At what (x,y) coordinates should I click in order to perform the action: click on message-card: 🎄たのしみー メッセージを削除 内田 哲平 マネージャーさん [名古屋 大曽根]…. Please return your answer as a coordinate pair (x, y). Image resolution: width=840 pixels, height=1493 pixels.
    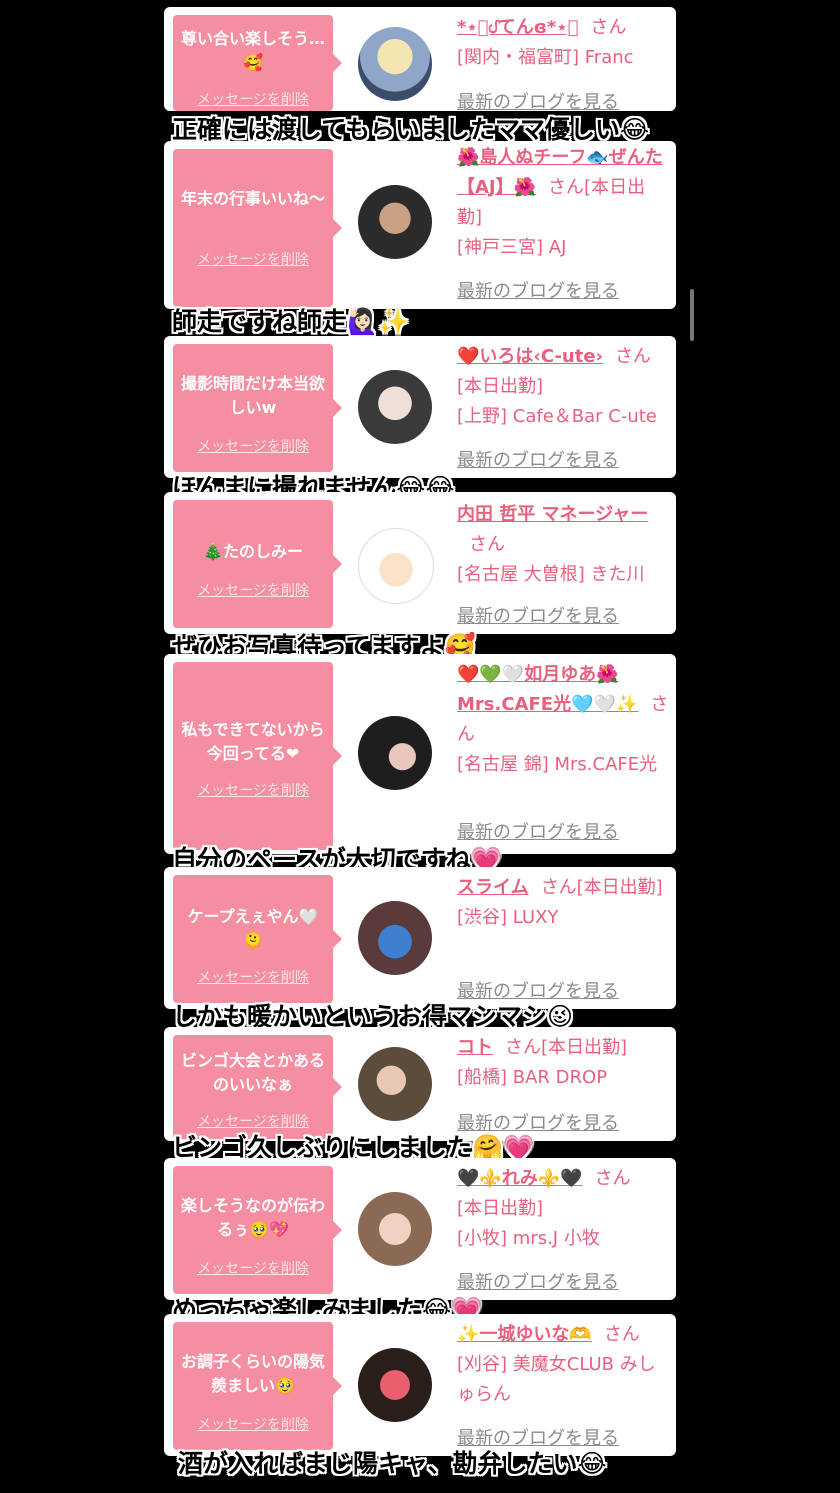
    Looking at the image, I should click on (420, 563).